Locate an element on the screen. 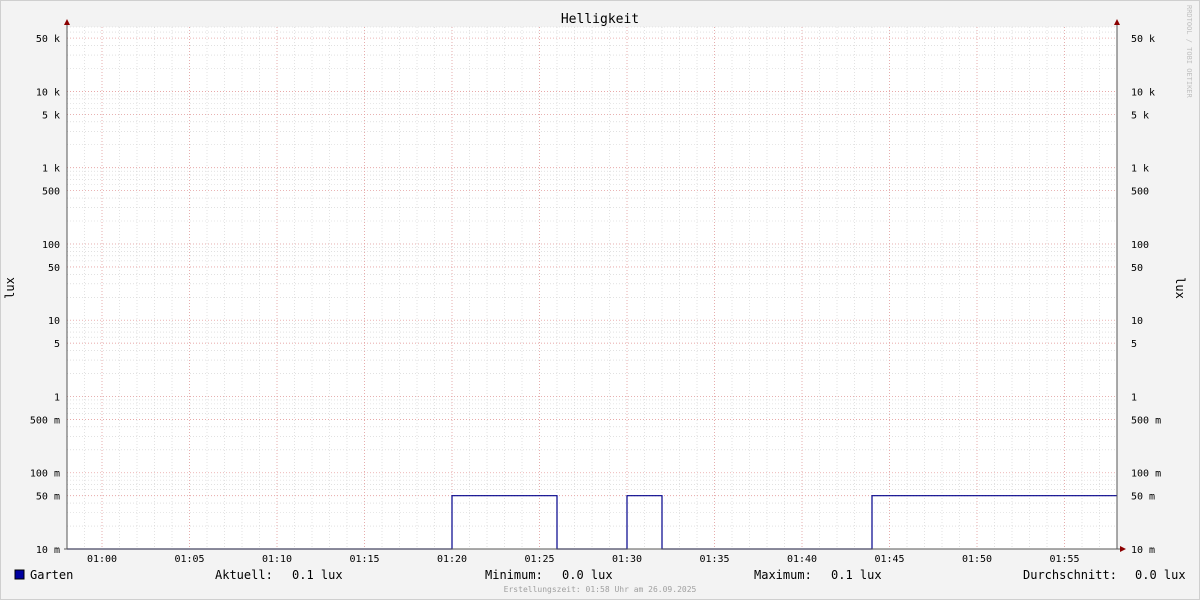  x-tick-label: 01:15 is located at coordinates (364, 559).